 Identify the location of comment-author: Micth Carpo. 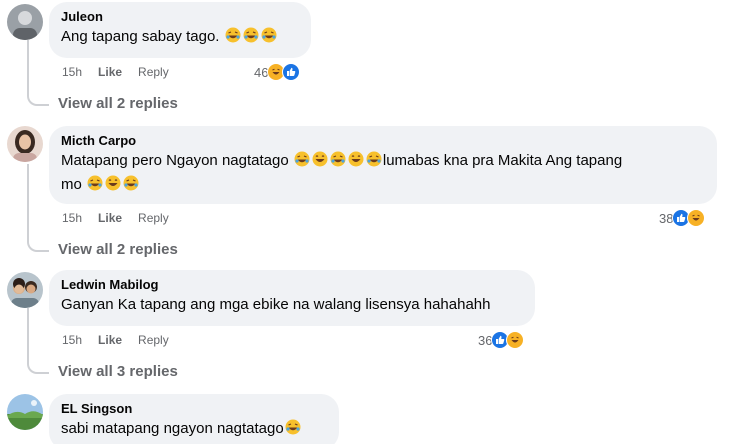
(383, 141).